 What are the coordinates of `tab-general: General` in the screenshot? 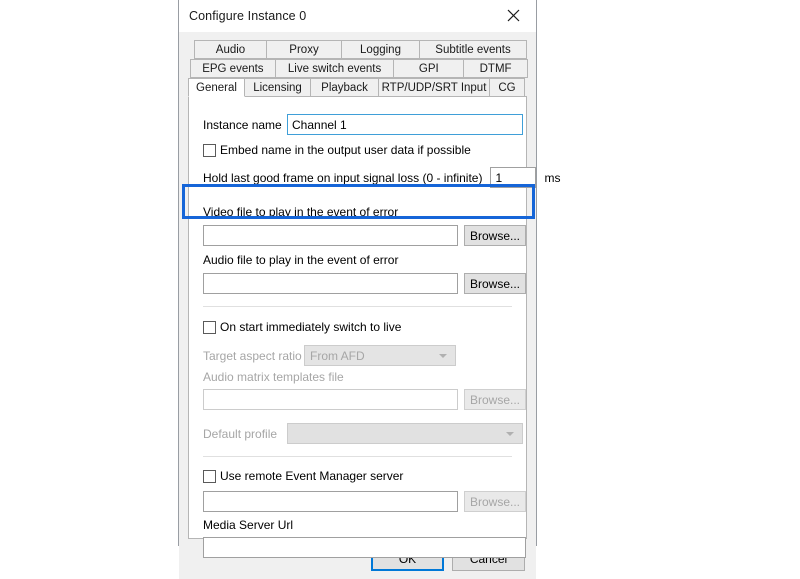 It's located at (216, 87).